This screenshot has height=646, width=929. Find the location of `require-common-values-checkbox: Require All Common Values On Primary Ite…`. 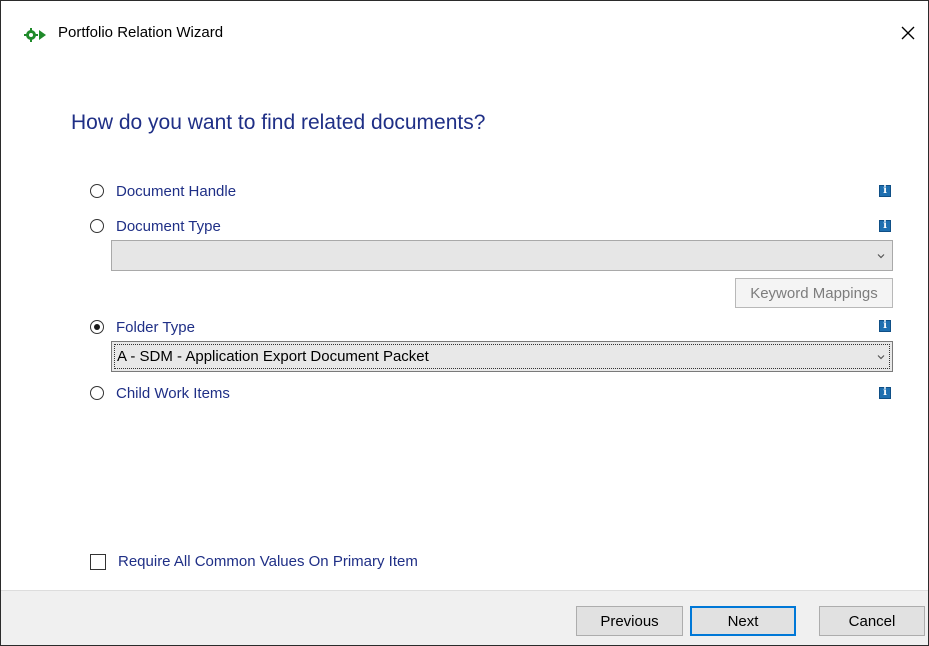

require-common-values-checkbox: Require All Common Values On Primary Ite… is located at coordinates (254, 561).